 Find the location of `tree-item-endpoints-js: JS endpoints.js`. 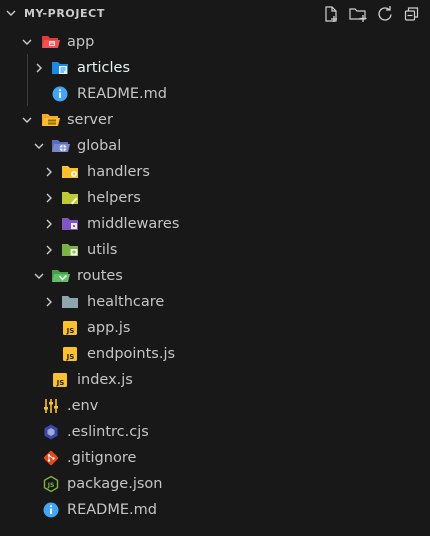

tree-item-endpoints-js: JS endpoints.js is located at coordinates (215, 354).